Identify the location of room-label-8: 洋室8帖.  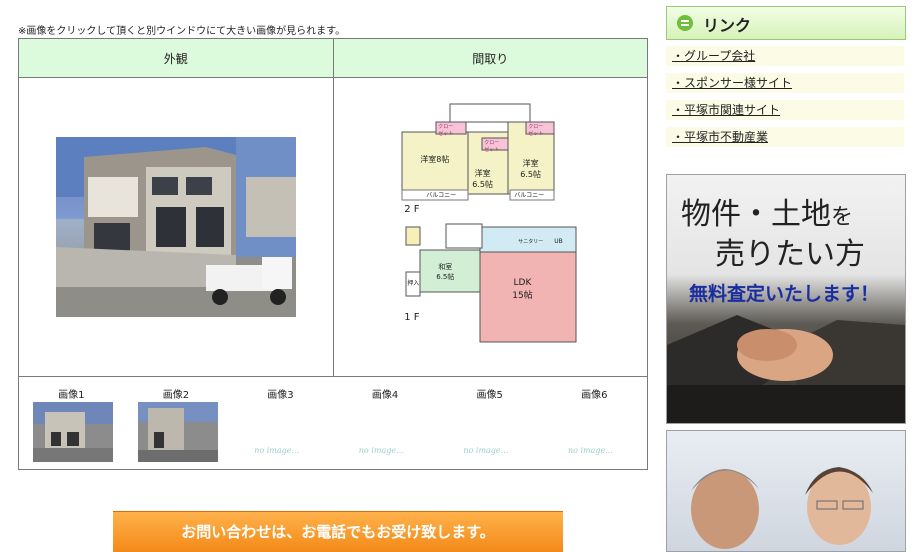
(435, 159).